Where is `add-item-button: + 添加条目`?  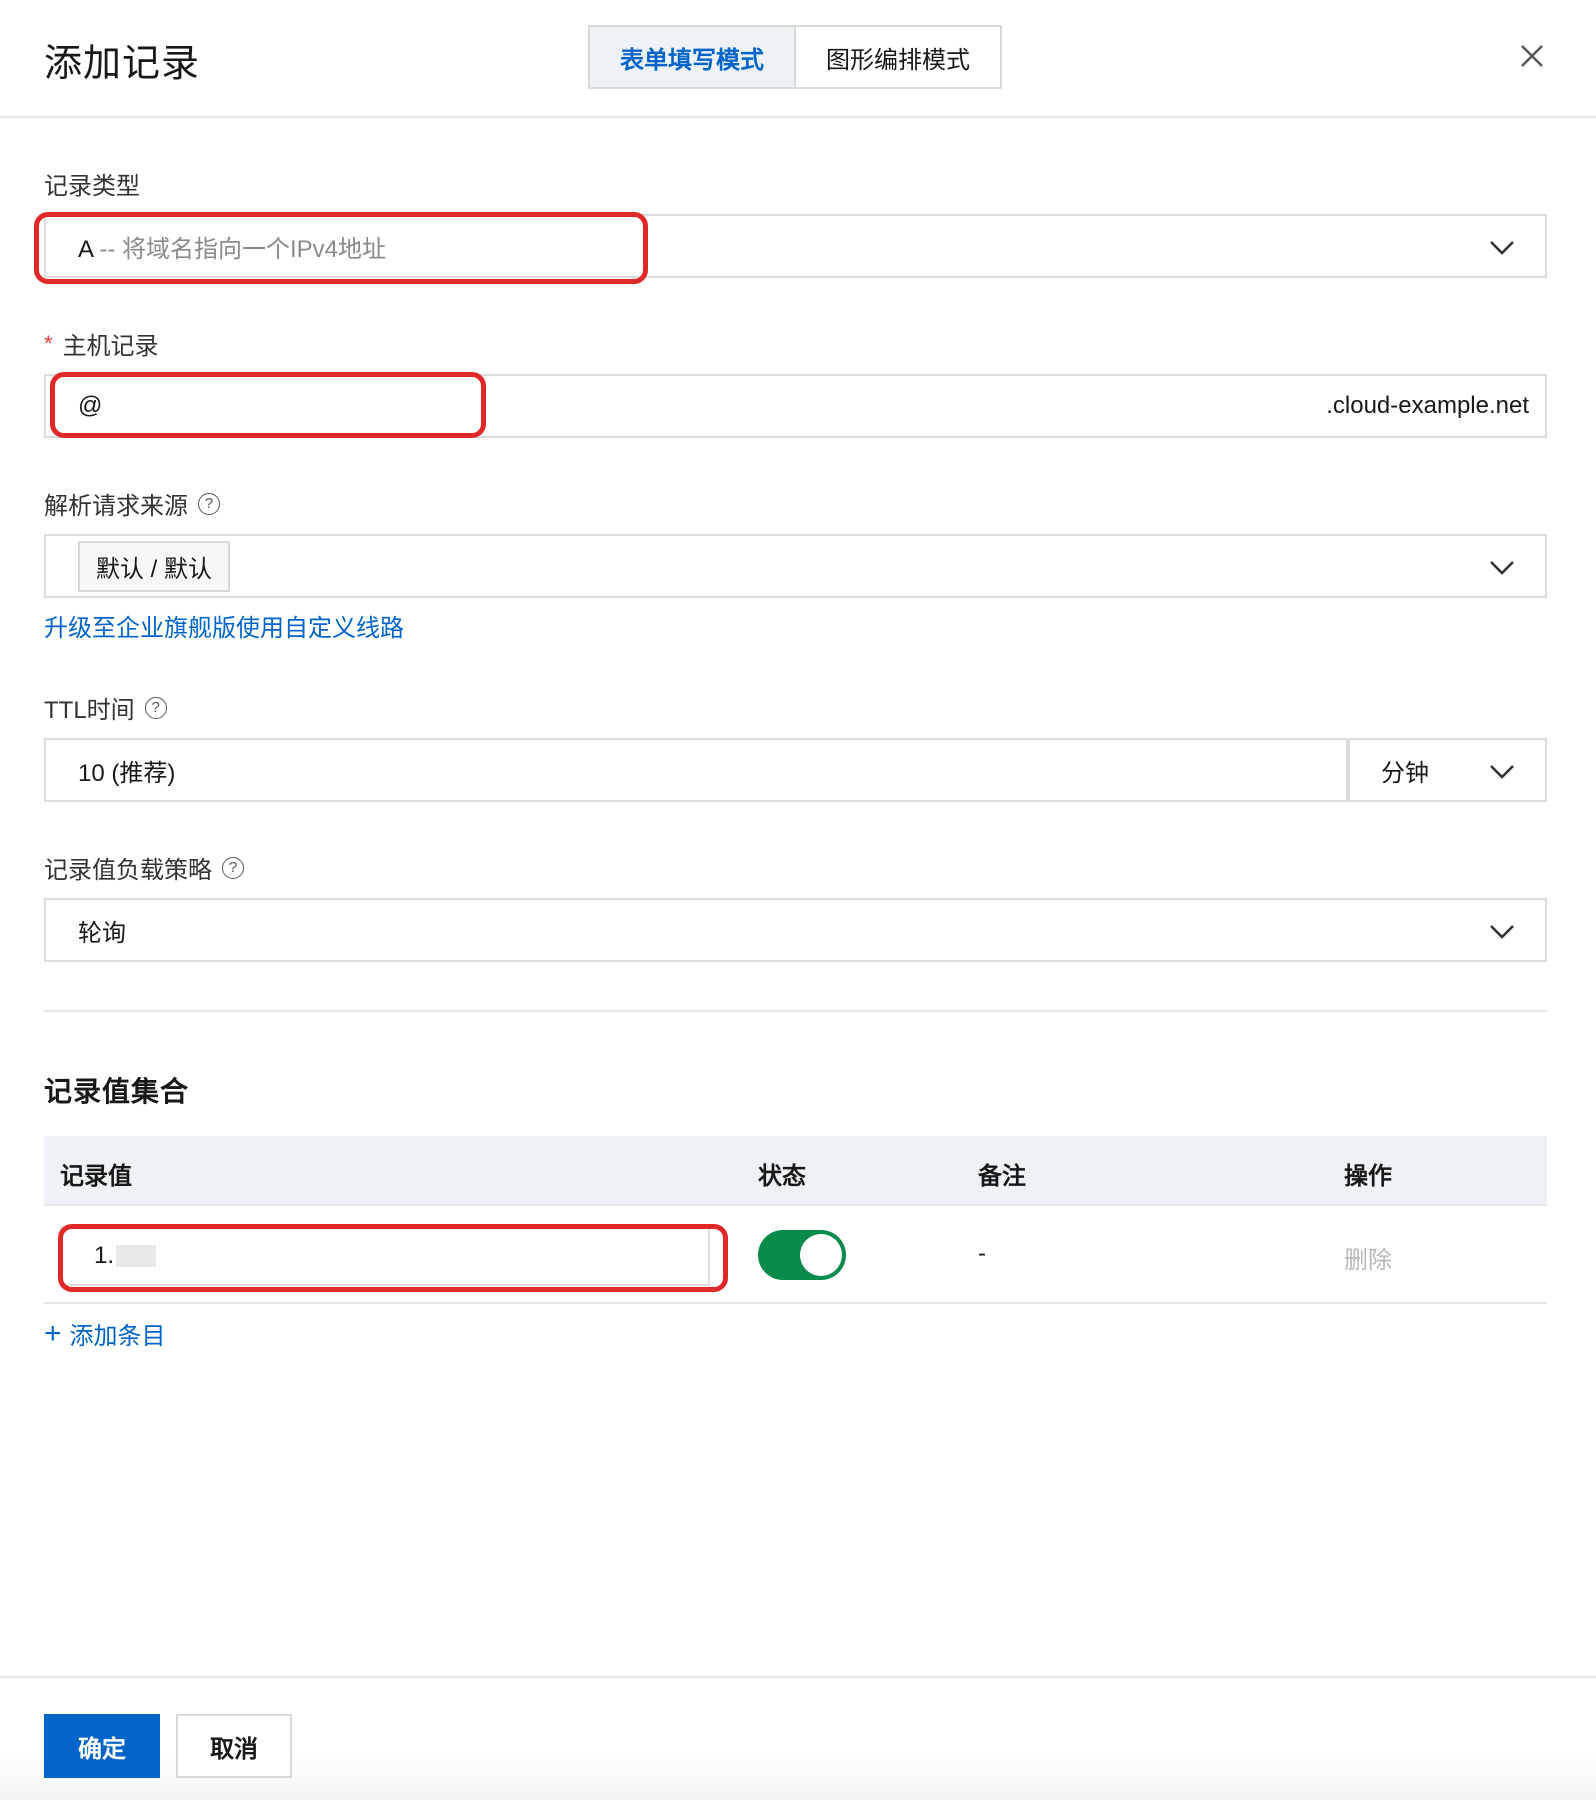 add-item-button: + 添加条目 is located at coordinates (105, 1333).